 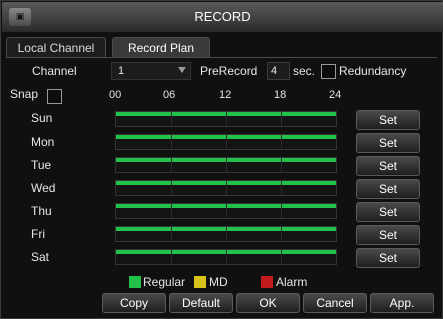 What do you see at coordinates (229, 71) in the screenshot?
I see `prerecord-label: PreRecord` at bounding box center [229, 71].